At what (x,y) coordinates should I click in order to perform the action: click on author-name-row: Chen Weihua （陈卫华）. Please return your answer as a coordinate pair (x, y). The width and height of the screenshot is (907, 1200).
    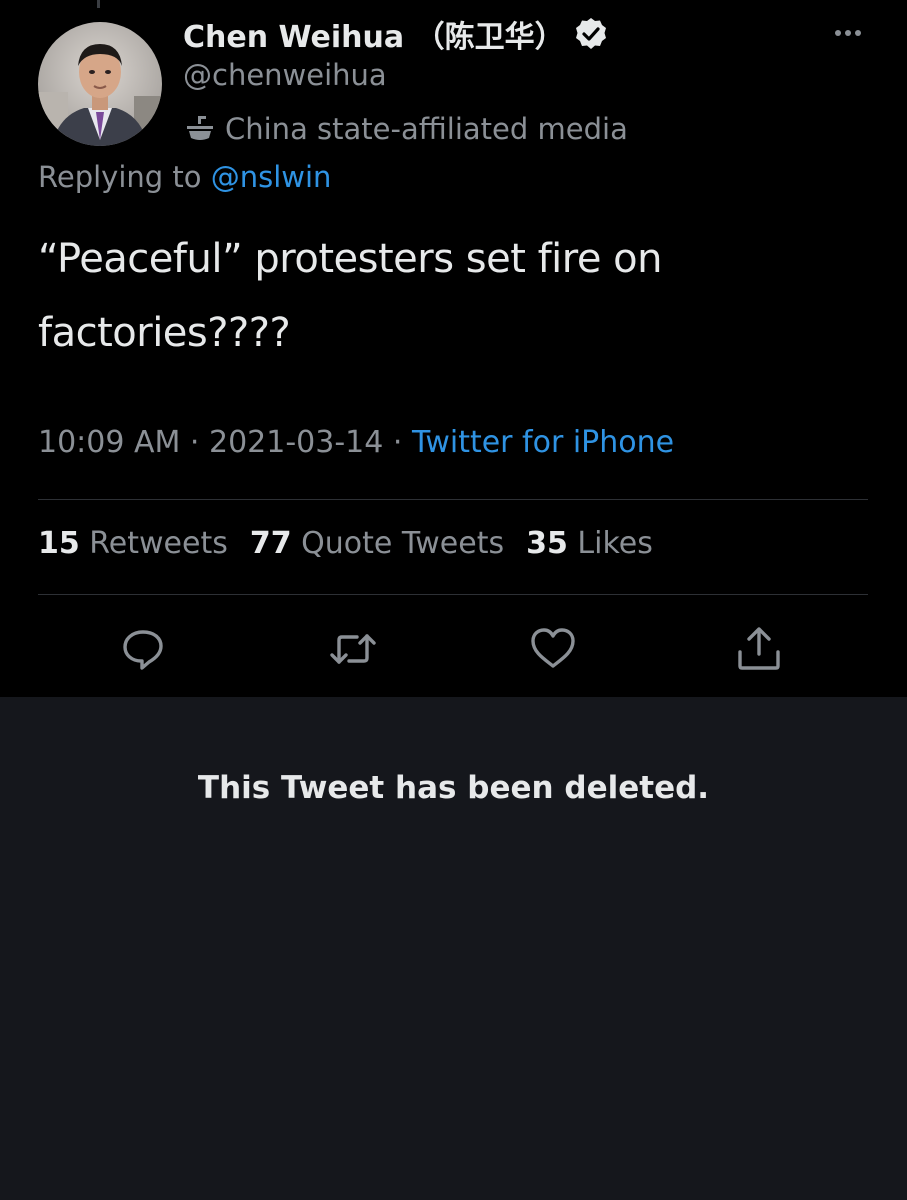
    Looking at the image, I should click on (396, 34).